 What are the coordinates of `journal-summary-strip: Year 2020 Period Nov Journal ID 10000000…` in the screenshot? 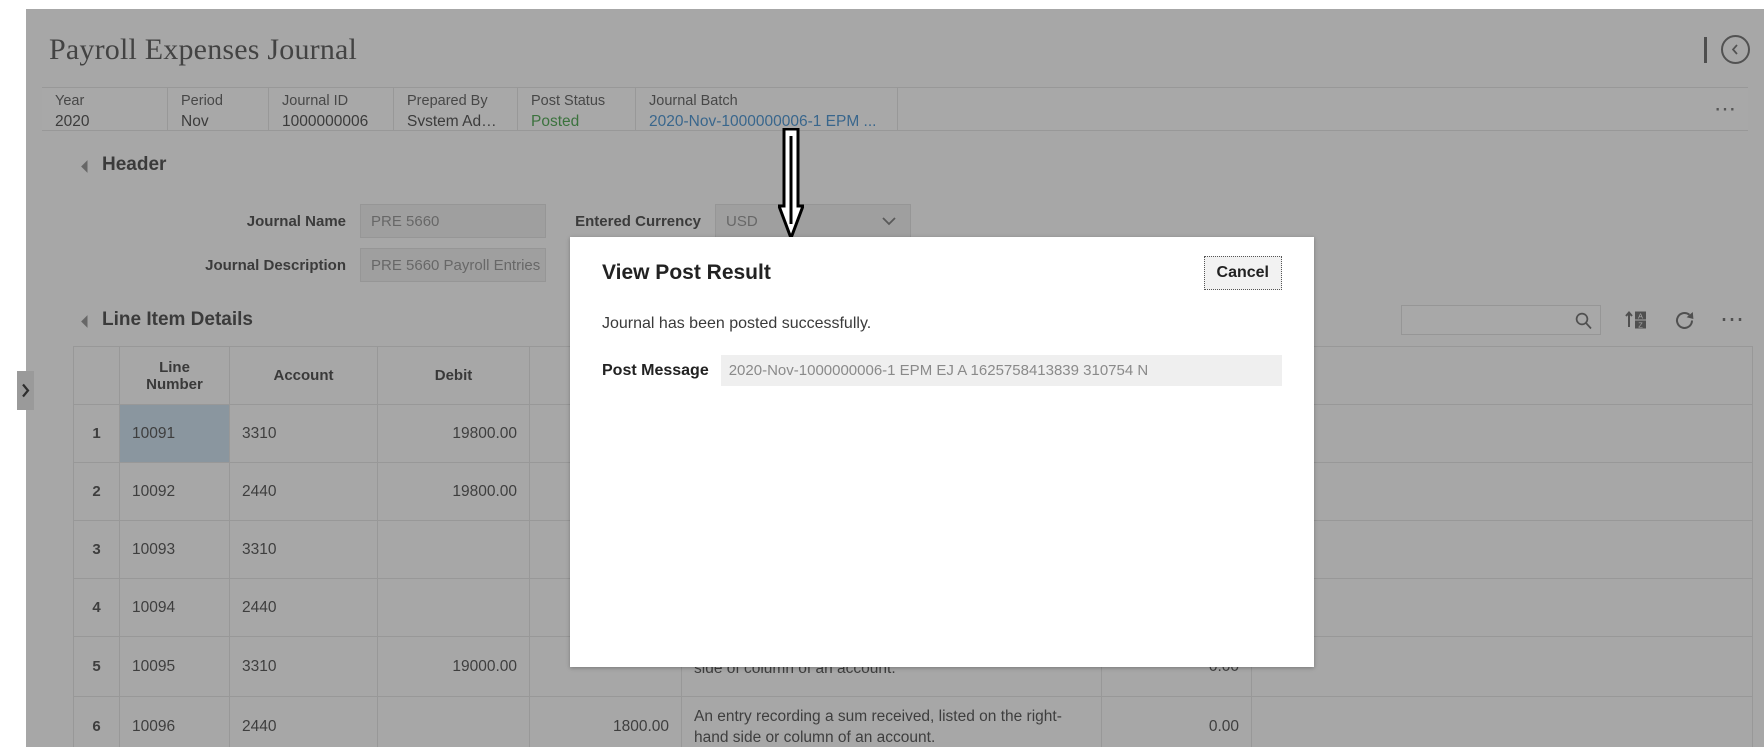 It's located at (895, 109).